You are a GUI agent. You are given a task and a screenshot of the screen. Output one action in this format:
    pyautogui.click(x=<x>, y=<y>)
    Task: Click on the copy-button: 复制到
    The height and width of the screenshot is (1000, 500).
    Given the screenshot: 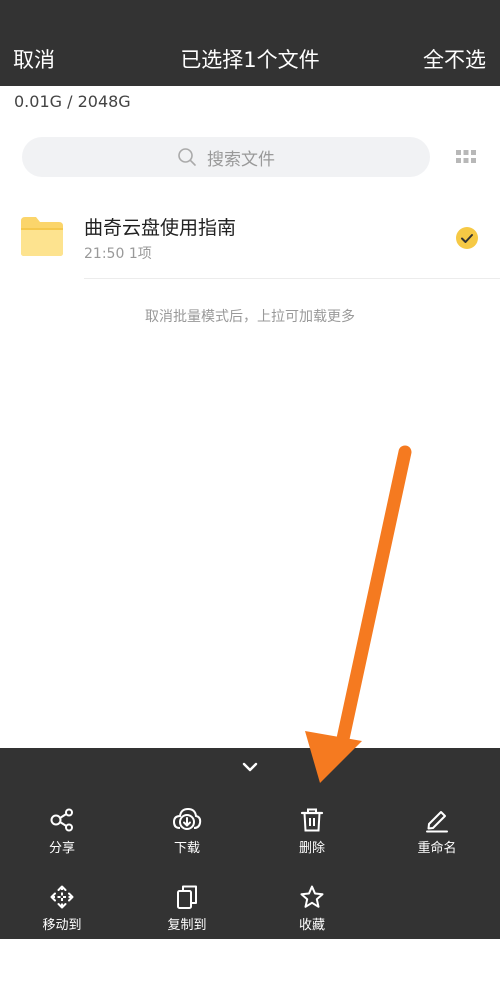 What is the action you would take?
    pyautogui.click(x=187, y=908)
    